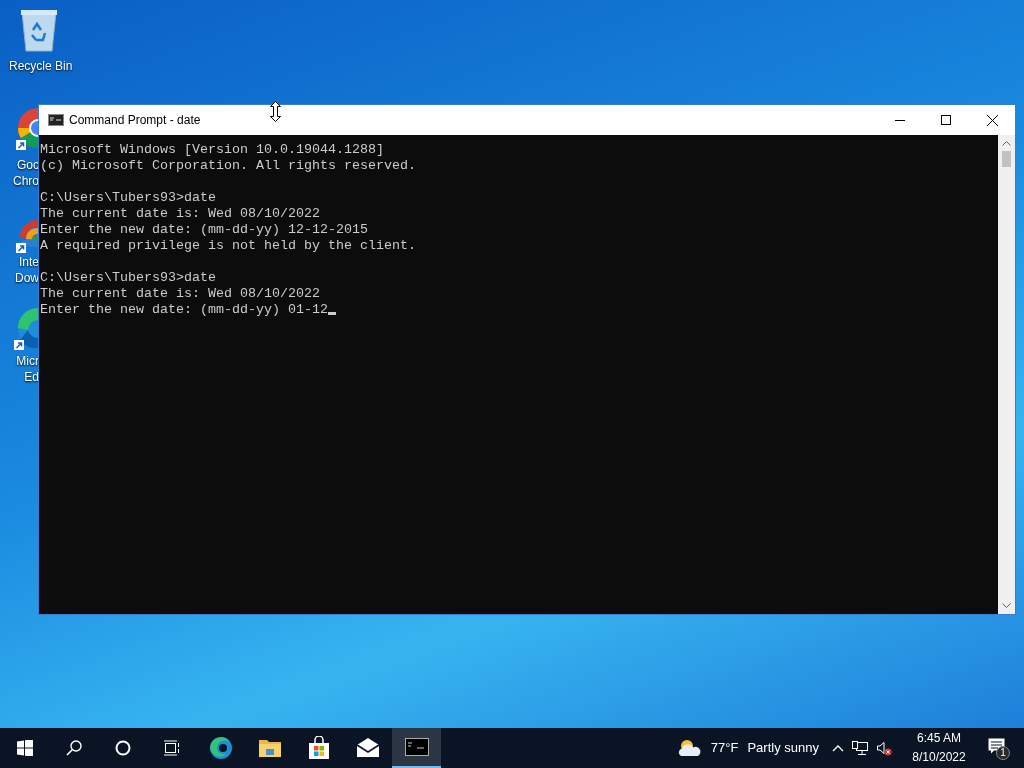 Image resolution: width=1024 pixels, height=768 pixels. What do you see at coordinates (135, 120) in the screenshot?
I see `window-title: Command Prompt - date` at bounding box center [135, 120].